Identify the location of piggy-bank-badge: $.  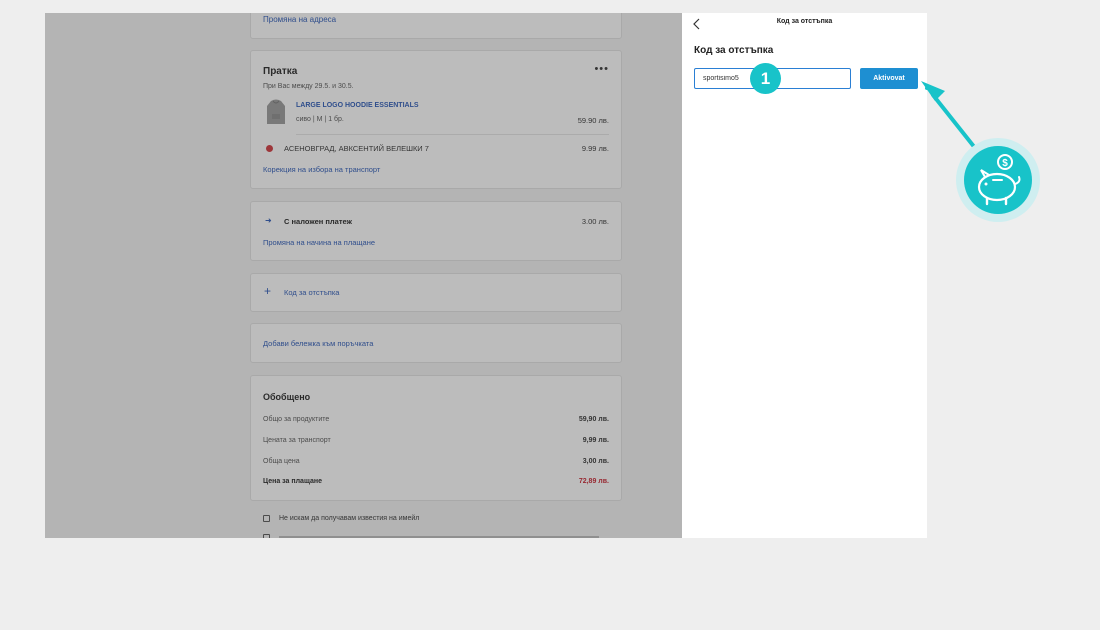
(998, 180).